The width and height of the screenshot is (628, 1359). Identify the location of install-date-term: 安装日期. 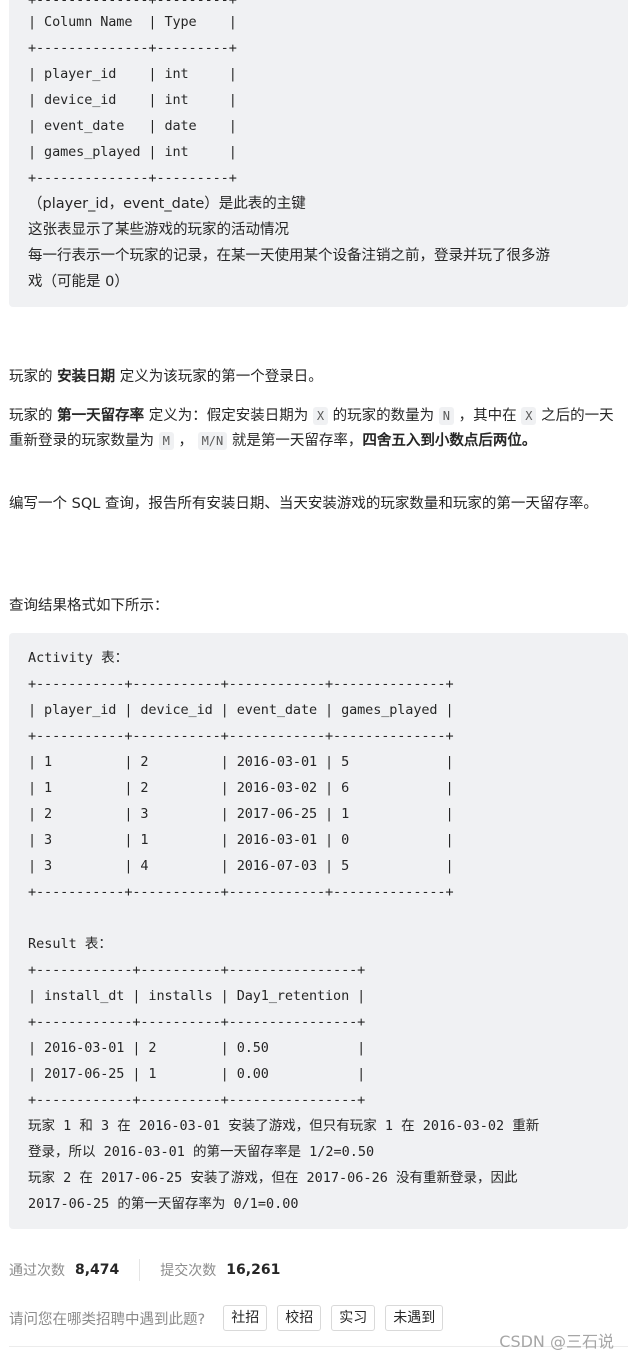
(86, 377).